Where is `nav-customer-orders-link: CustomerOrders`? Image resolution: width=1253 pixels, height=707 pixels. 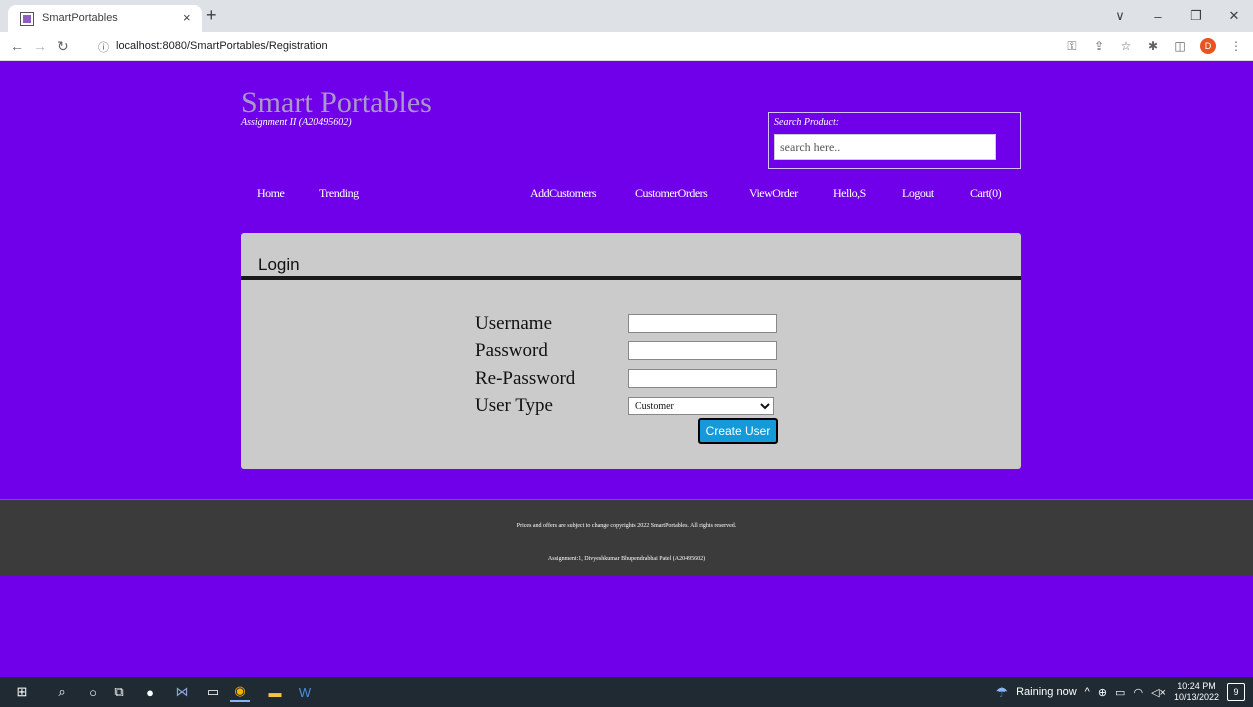
nav-customer-orders-link: CustomerOrders is located at coordinates (671, 193).